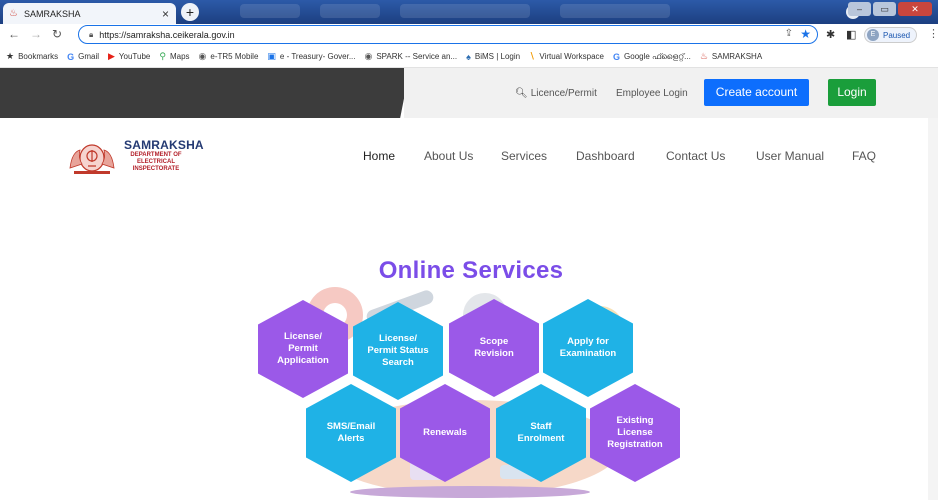 The height and width of the screenshot is (500, 938). I want to click on bookmark-label: BiMS | Login, so click(497, 56).